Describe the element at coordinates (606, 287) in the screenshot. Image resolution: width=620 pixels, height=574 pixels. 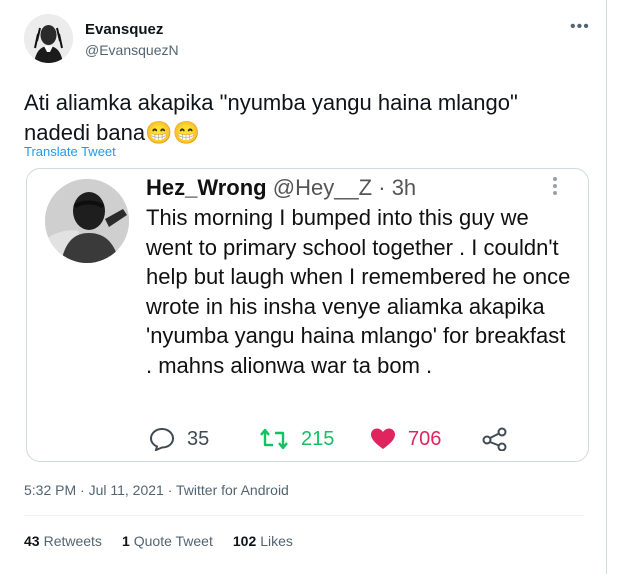
I see `card-border` at that location.